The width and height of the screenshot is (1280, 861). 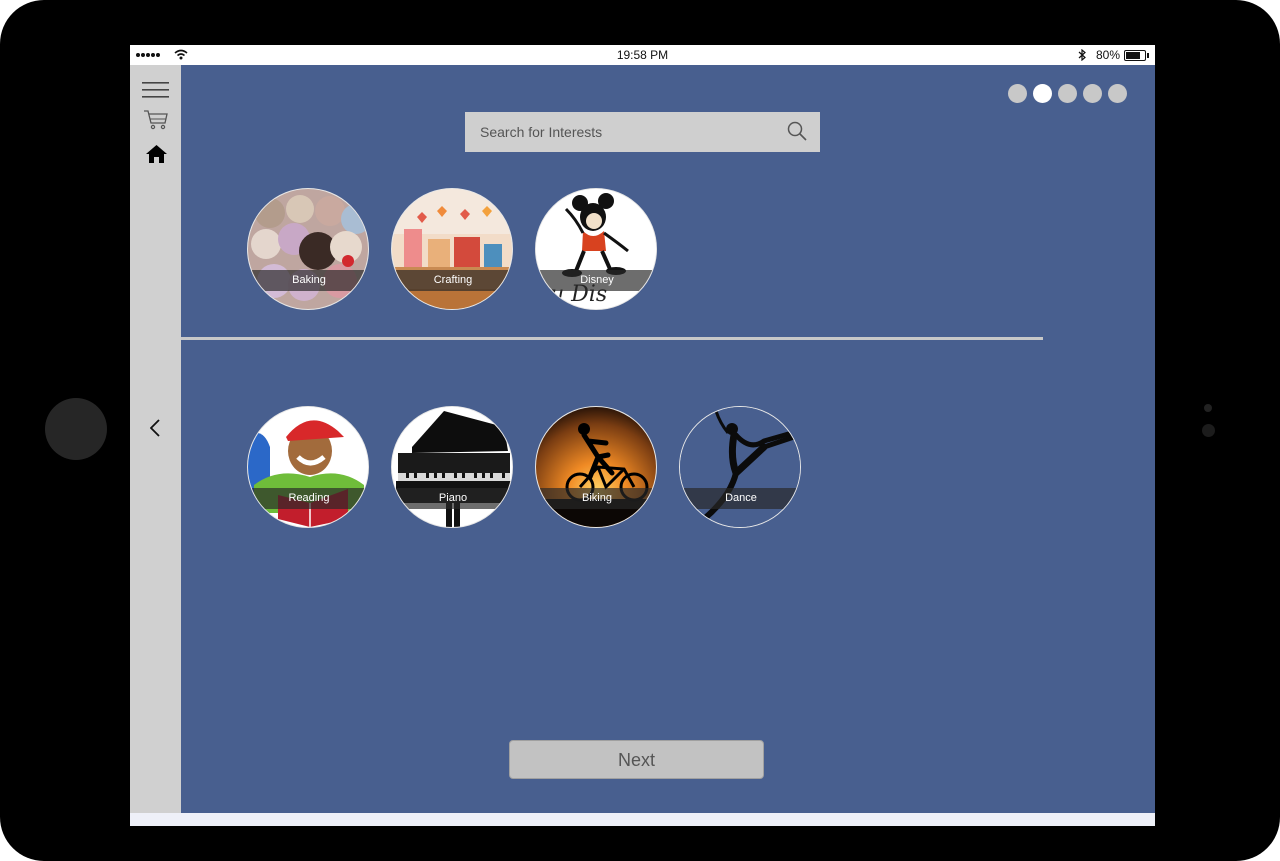 I want to click on section-divider, so click(x=612, y=338).